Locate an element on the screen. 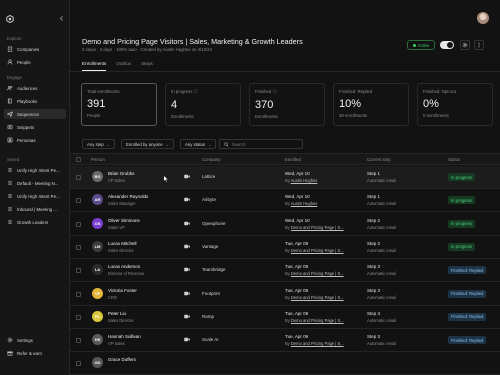 This screenshot has width=500, height=375. sidebar-item-sequences: Sequences is located at coordinates (35, 114).